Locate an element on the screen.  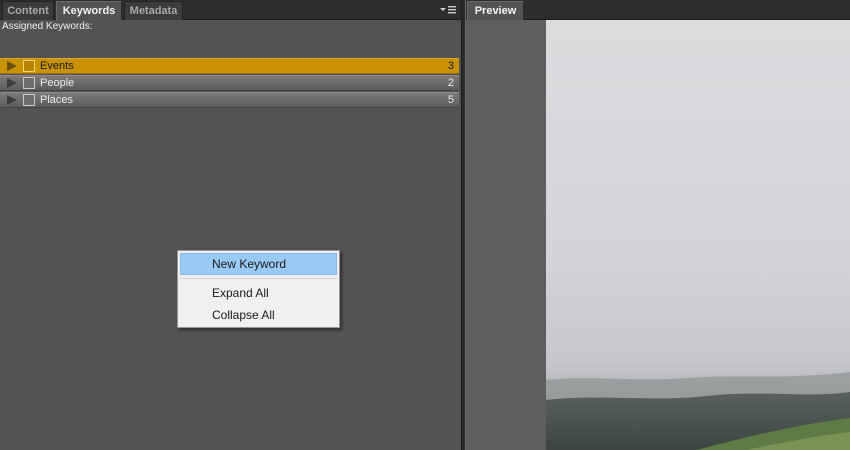
menu-item-expand-all: Expand All is located at coordinates (258, 293).